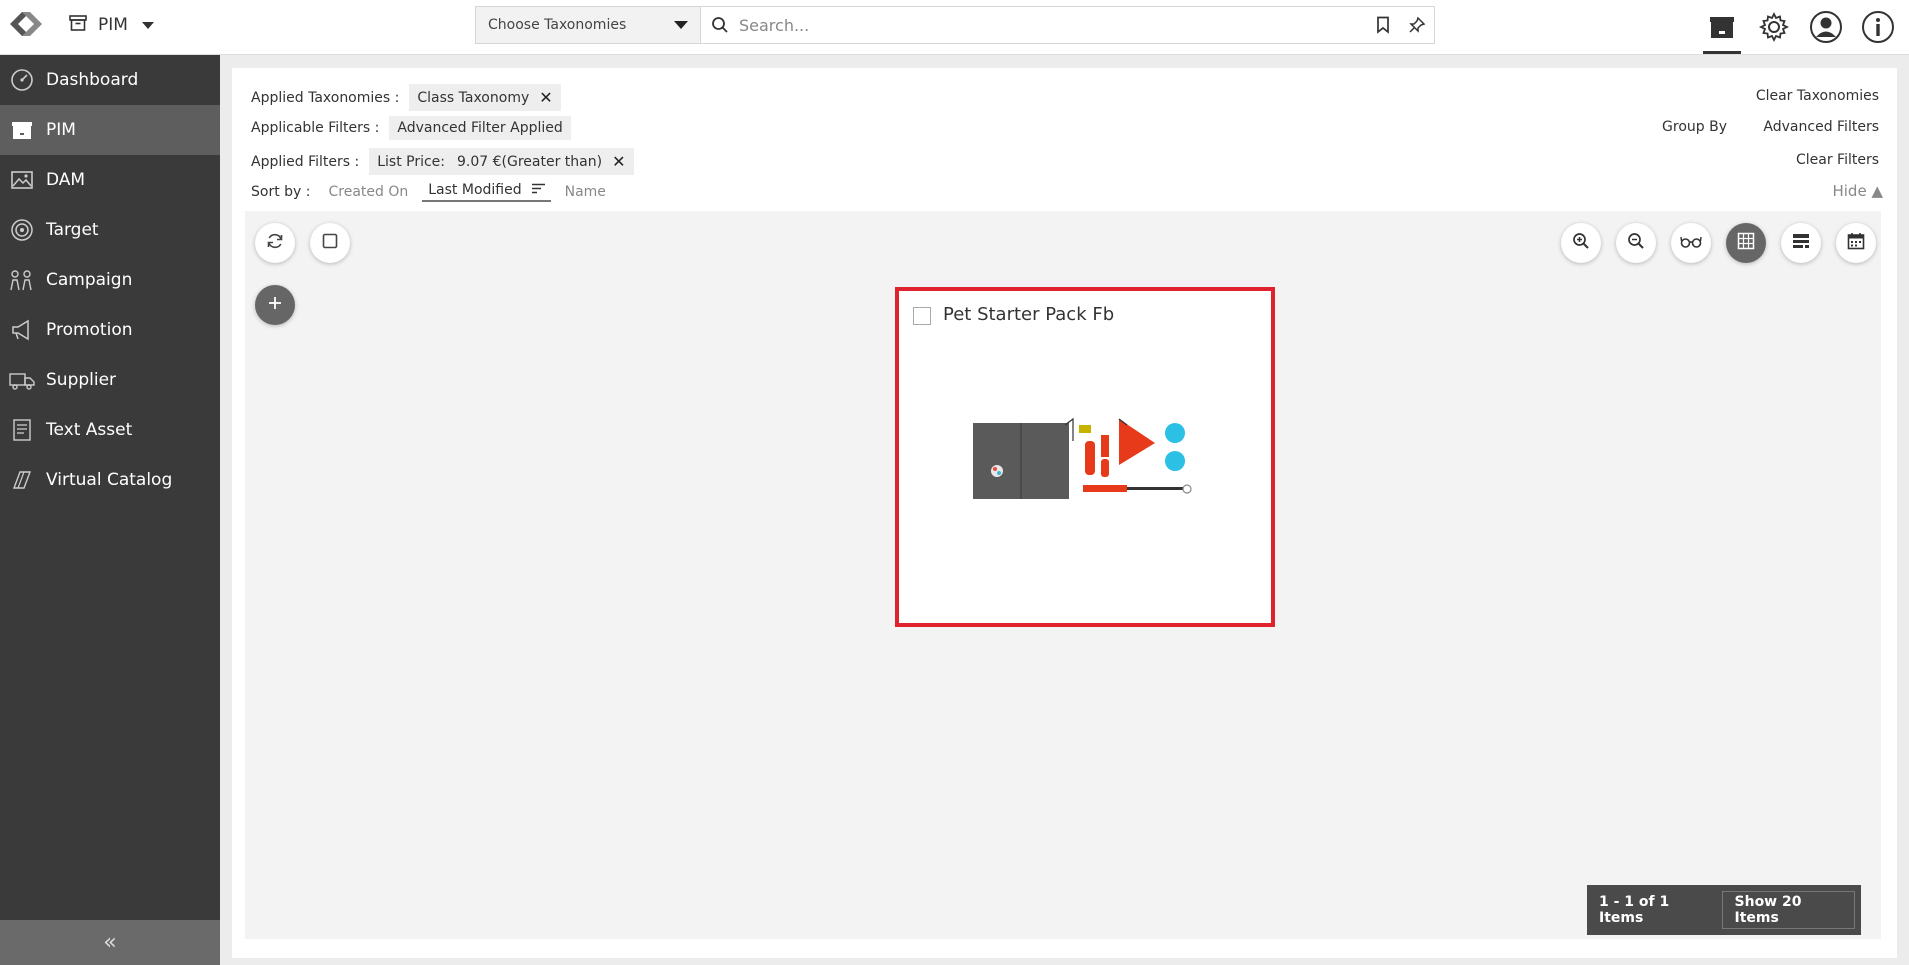 Image resolution: width=1909 pixels, height=965 pixels. What do you see at coordinates (1634, 910) in the screenshot?
I see `item-count: 1 - 1 of 1 Items` at bounding box center [1634, 910].